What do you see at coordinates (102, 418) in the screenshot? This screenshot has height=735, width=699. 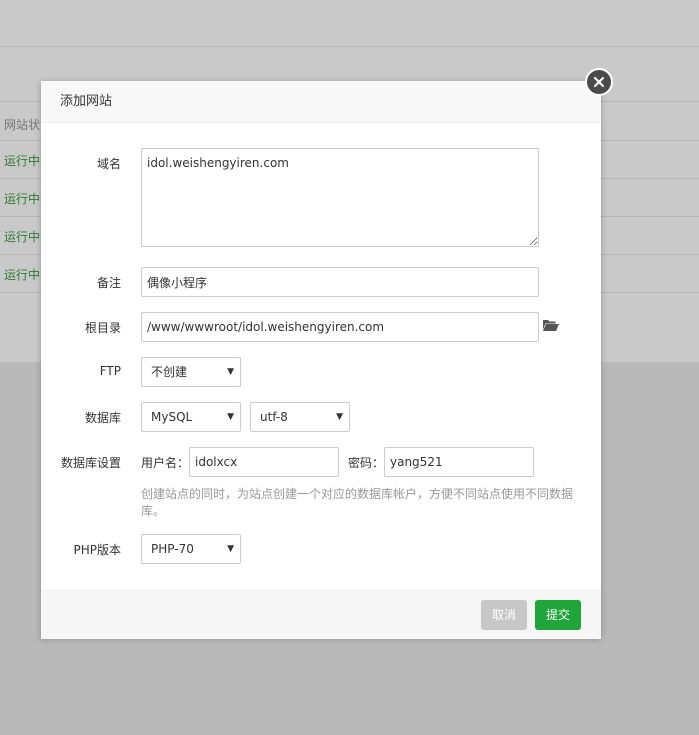 I see `database-label: 数据库` at bounding box center [102, 418].